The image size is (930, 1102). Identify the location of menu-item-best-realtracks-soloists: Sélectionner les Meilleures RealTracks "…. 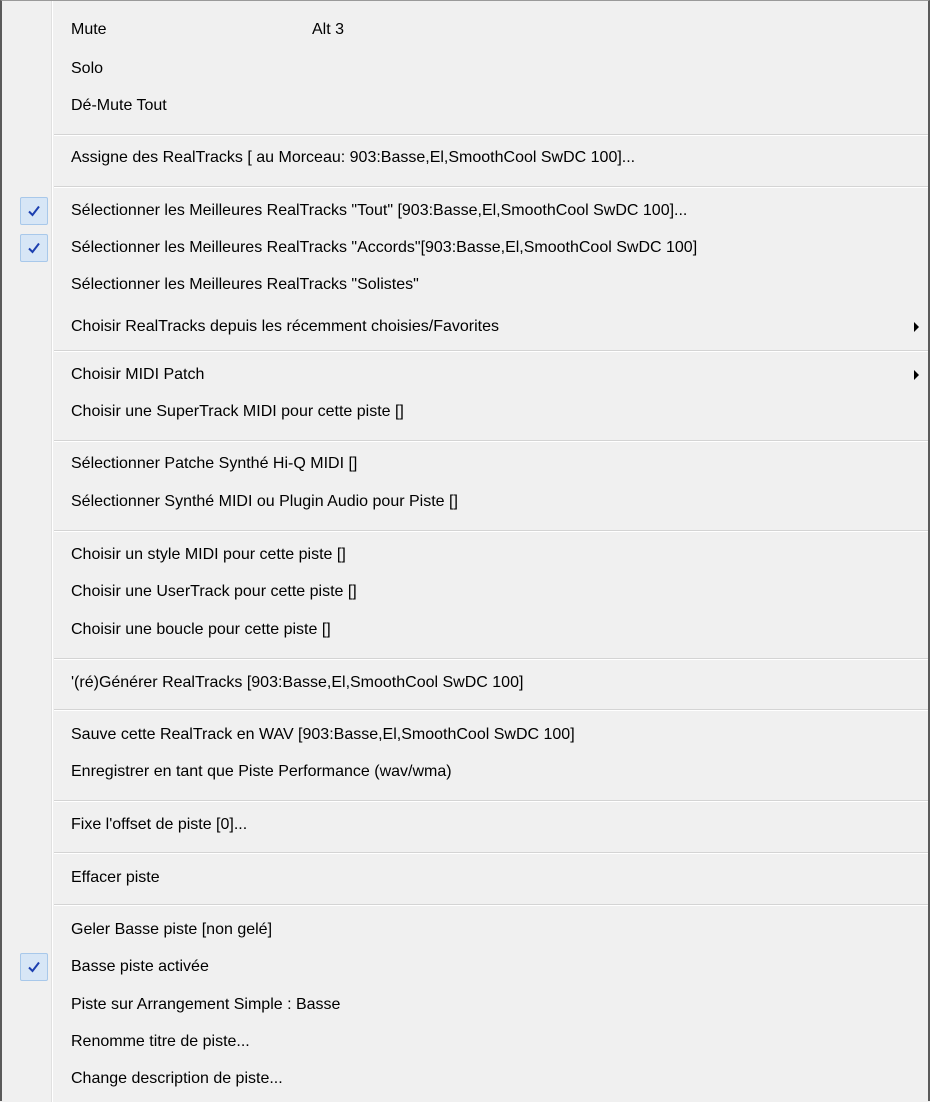
(465, 285).